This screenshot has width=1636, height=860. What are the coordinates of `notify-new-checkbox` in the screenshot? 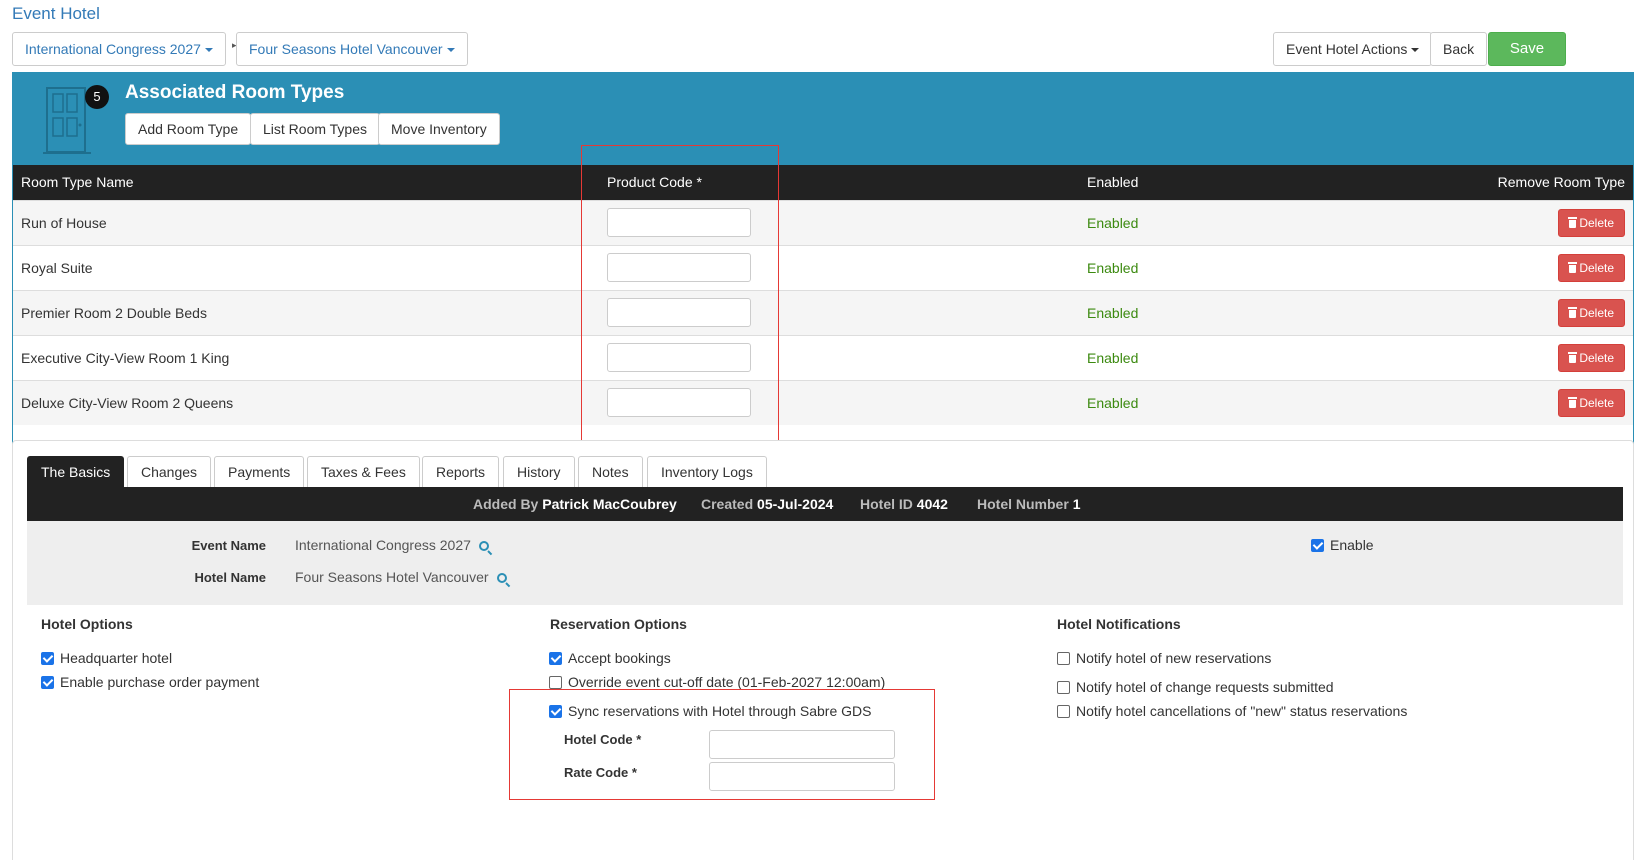 It's located at (1063, 658).